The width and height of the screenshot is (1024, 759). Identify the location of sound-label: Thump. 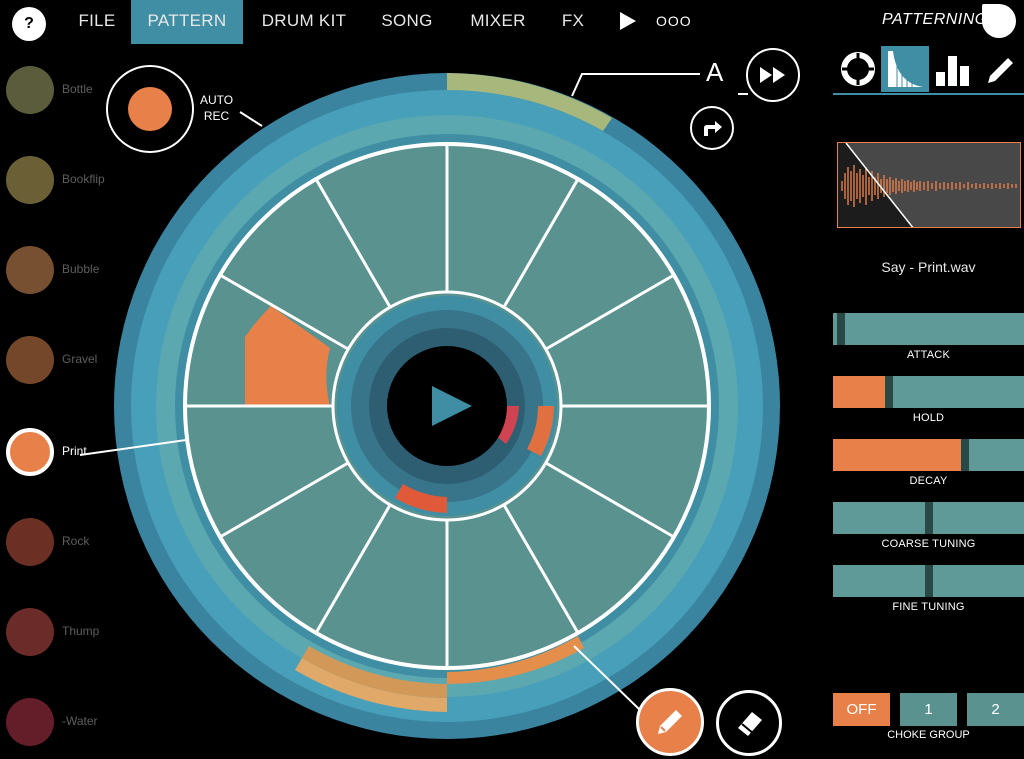
(81, 631).